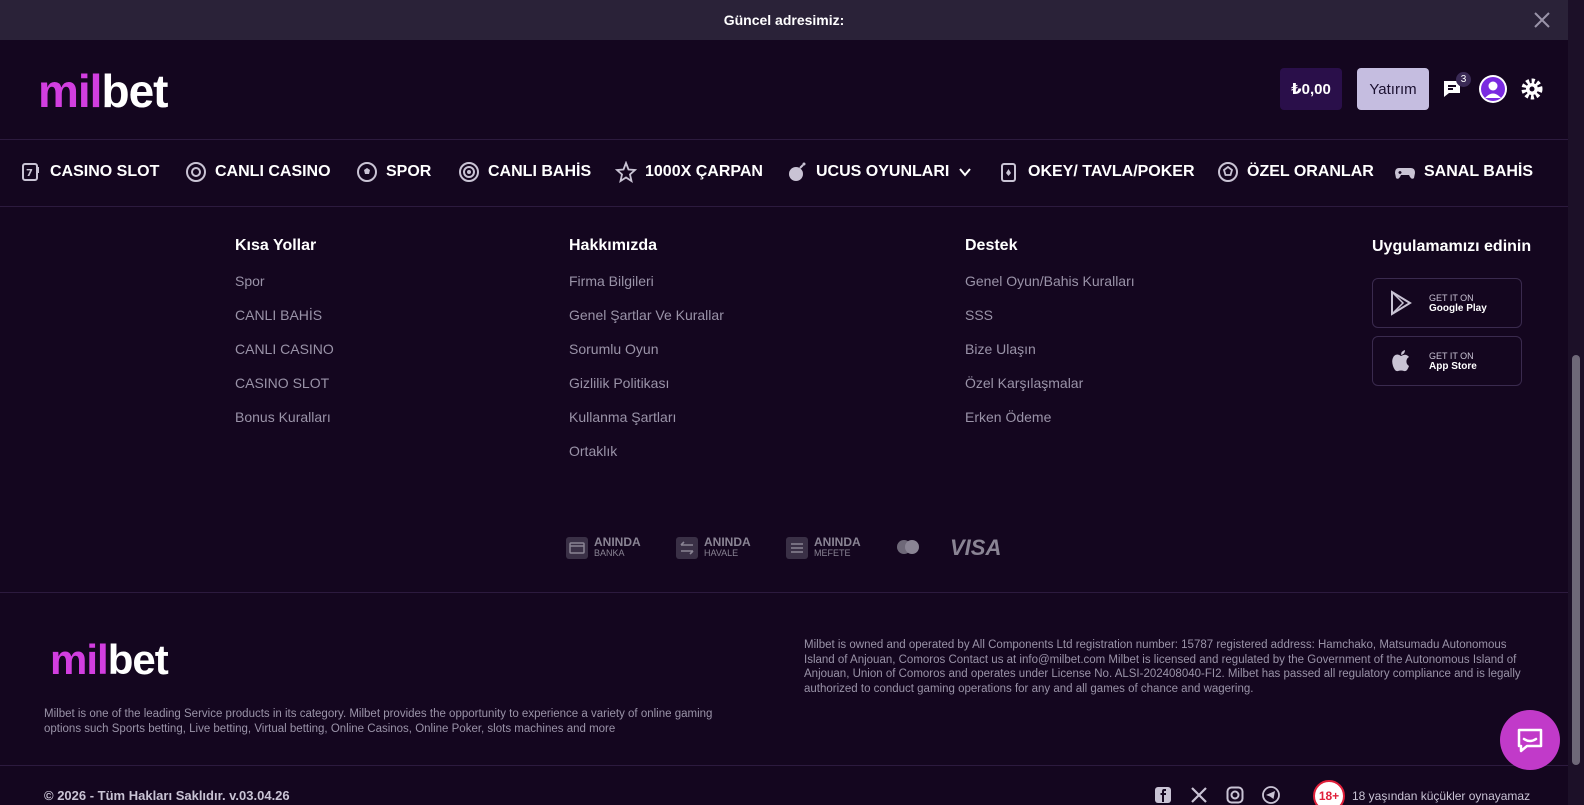  What do you see at coordinates (1050, 322) in the screenshot?
I see `footer-link: SSS` at bounding box center [1050, 322].